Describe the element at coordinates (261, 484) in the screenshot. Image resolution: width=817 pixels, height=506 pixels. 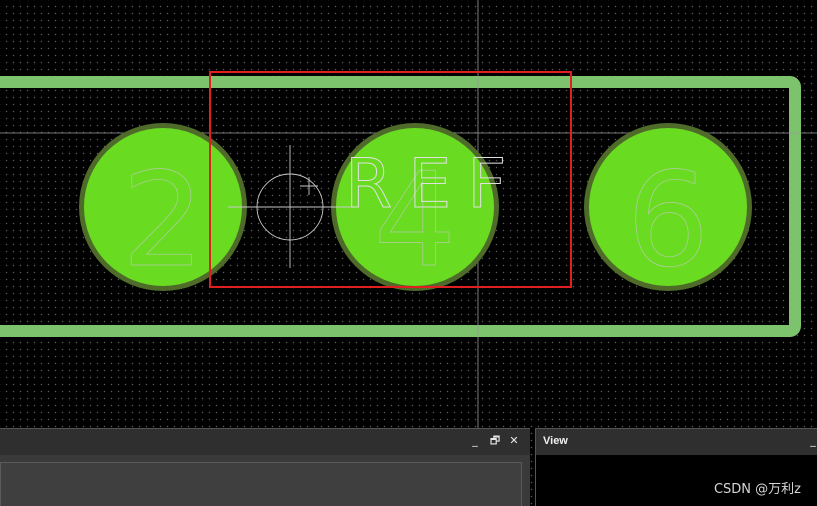
I see `bottom-panel-content` at that location.